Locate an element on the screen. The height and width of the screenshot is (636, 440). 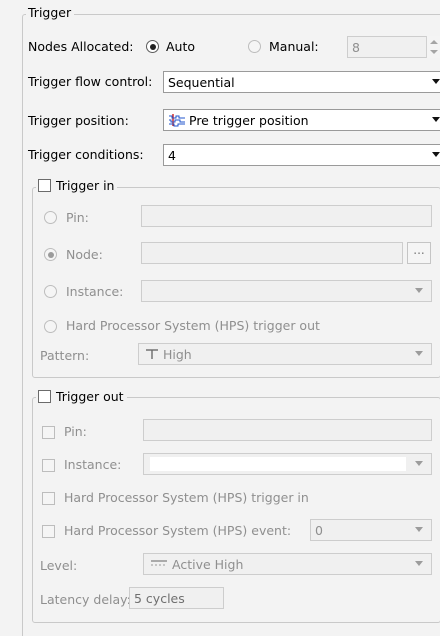
trigger-out-level-label: Level: is located at coordinates (59, 565).